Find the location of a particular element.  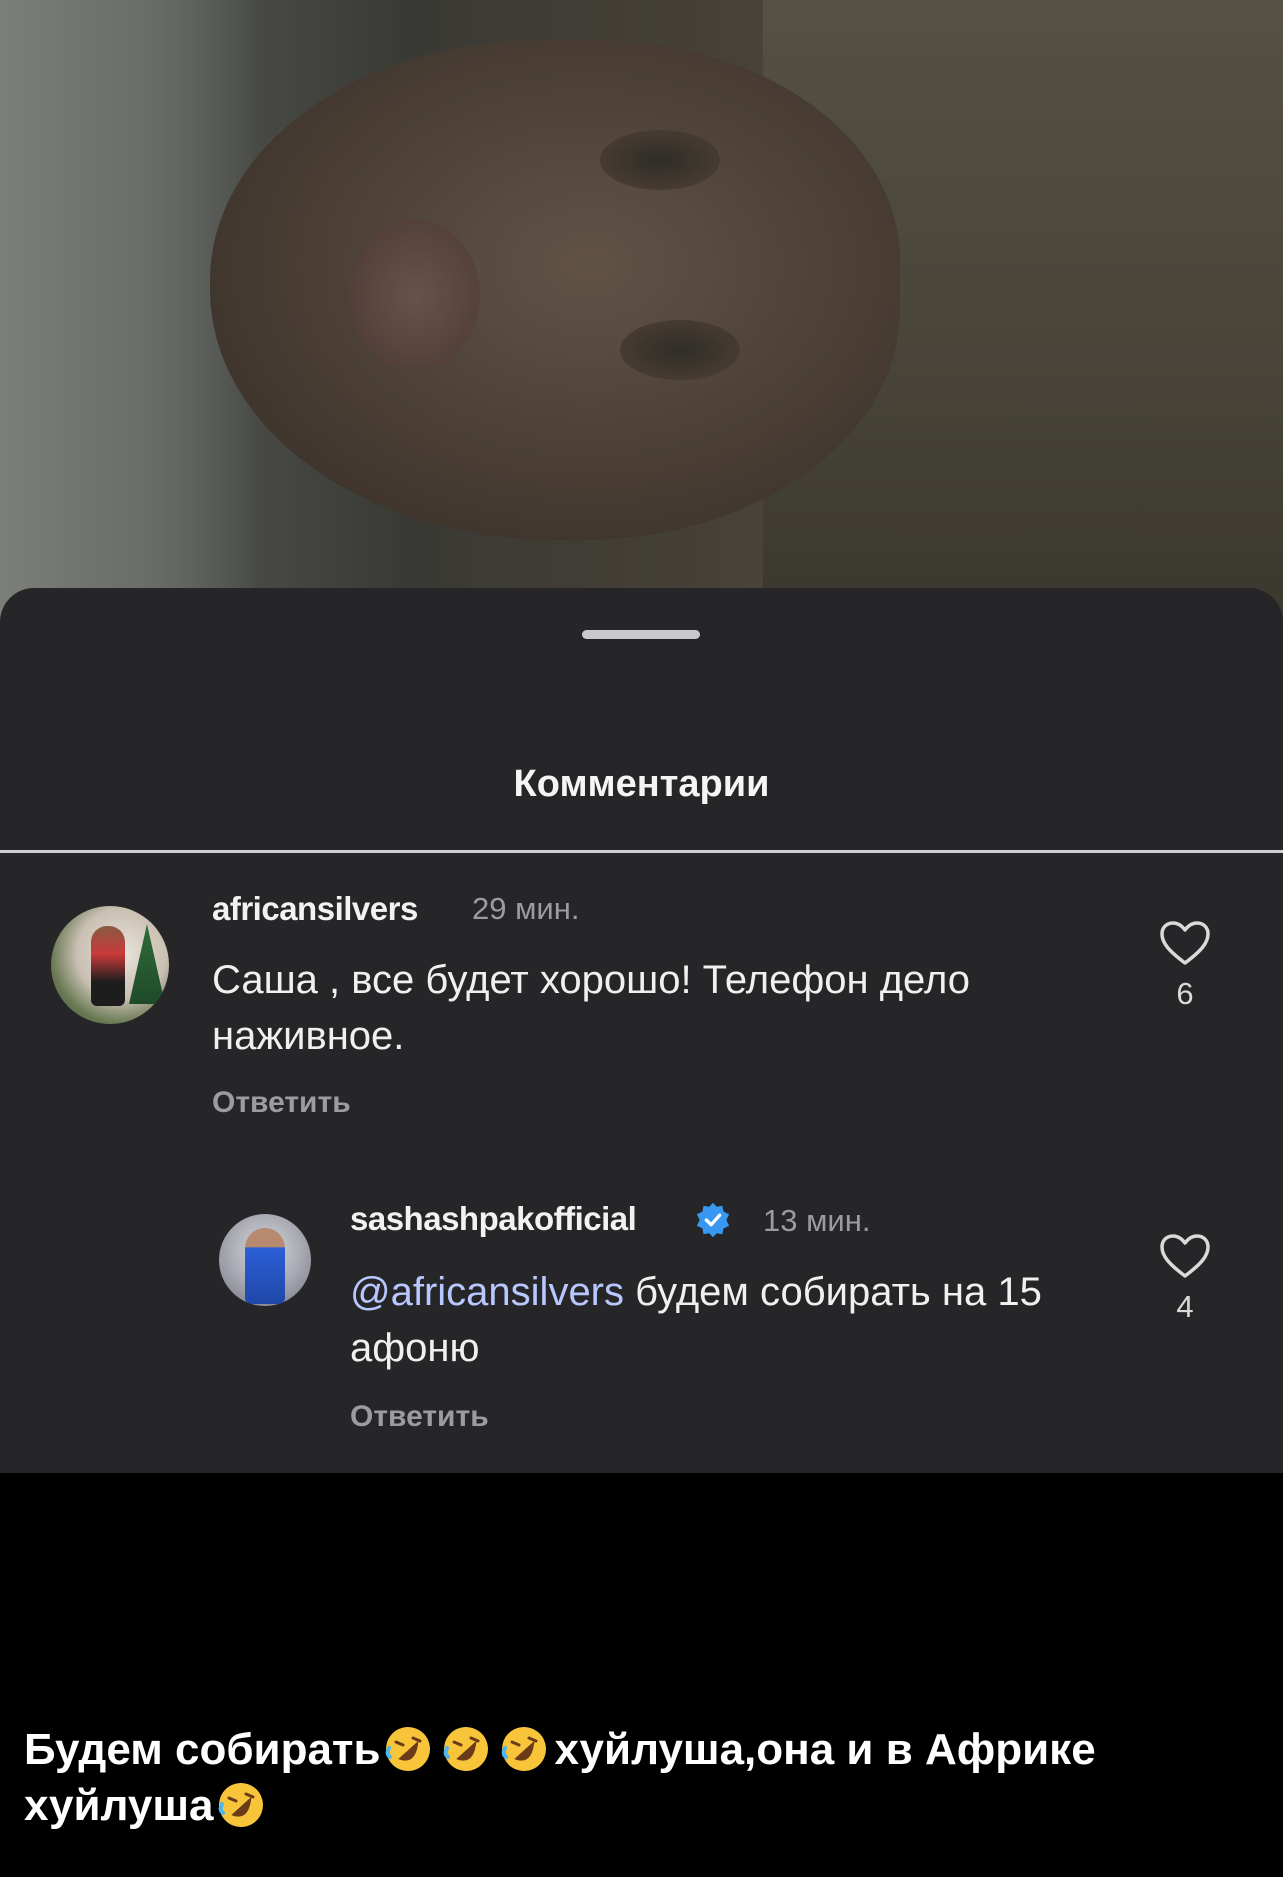

sheet-grabber-handle is located at coordinates (641, 634).